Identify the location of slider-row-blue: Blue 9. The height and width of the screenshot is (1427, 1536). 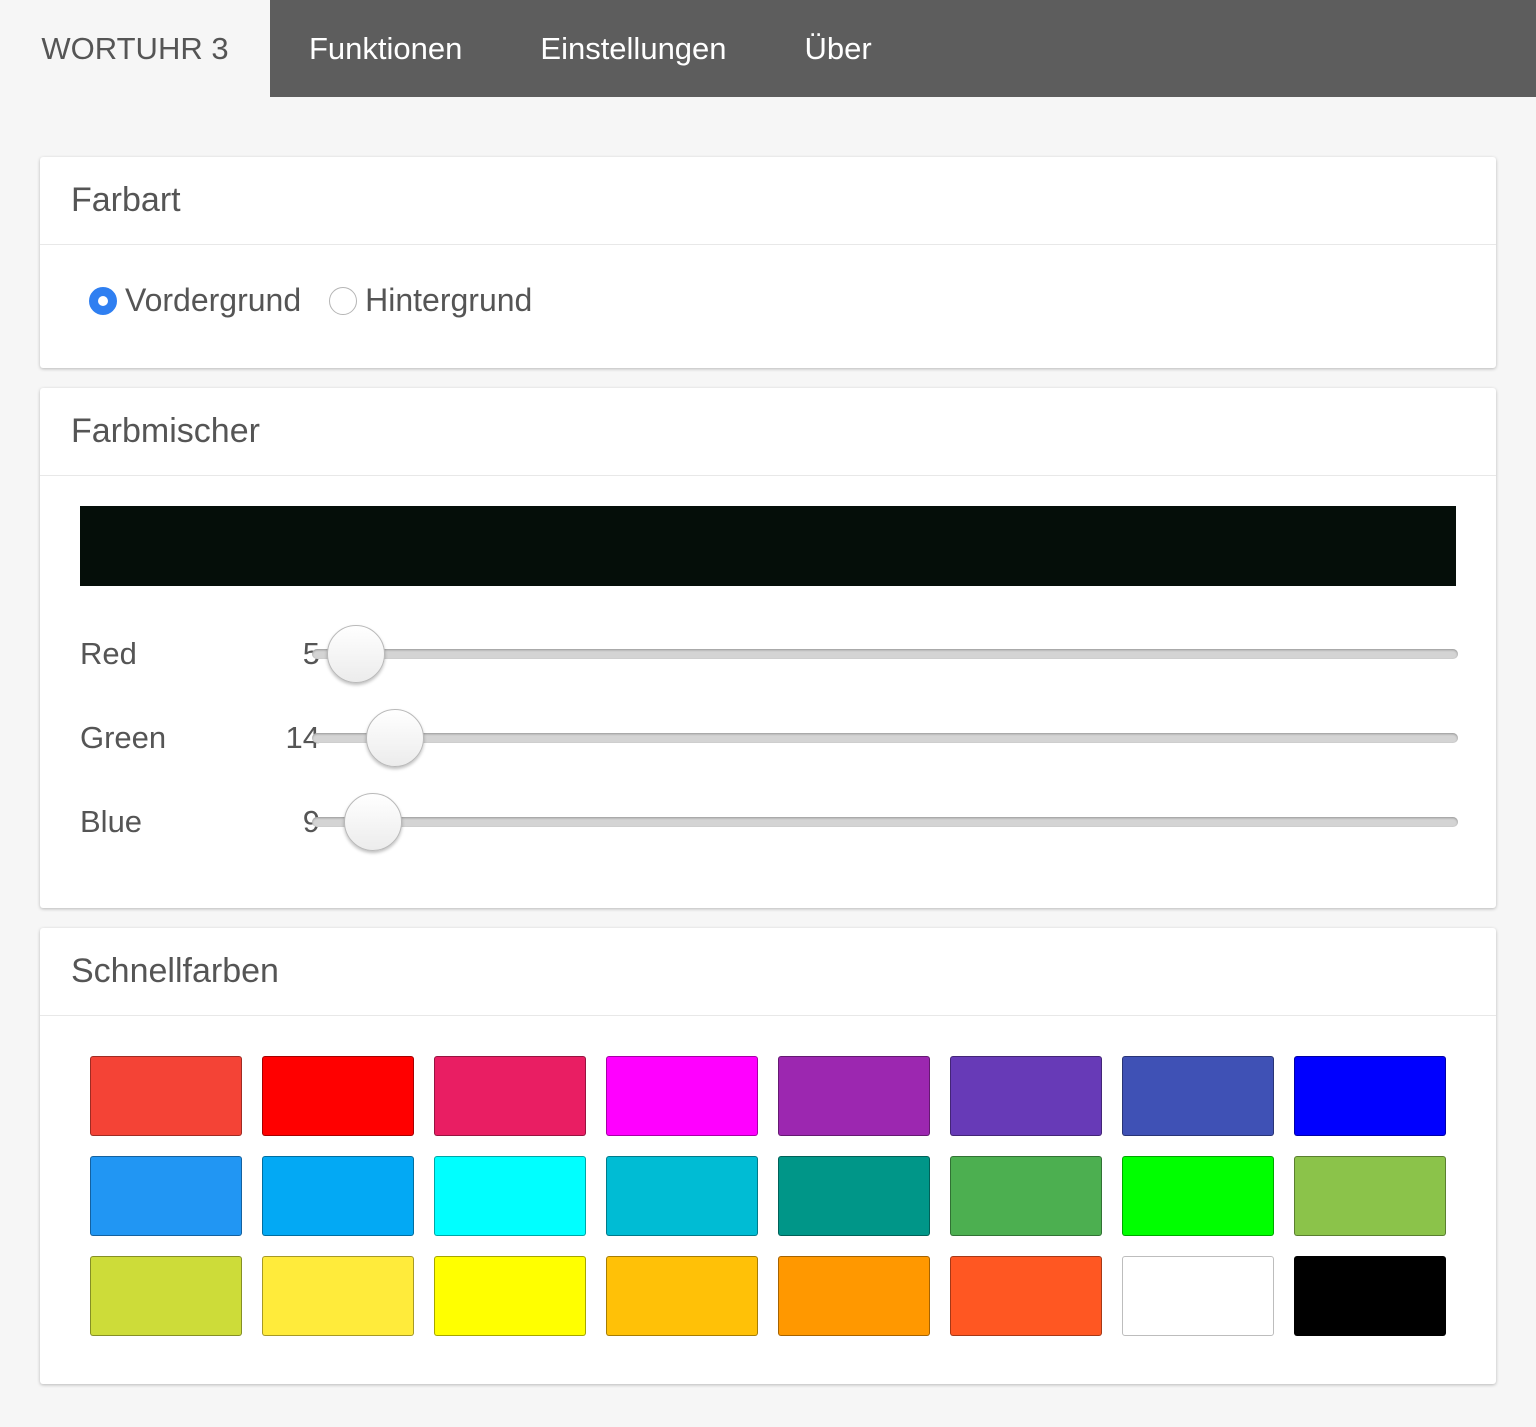
(769, 822).